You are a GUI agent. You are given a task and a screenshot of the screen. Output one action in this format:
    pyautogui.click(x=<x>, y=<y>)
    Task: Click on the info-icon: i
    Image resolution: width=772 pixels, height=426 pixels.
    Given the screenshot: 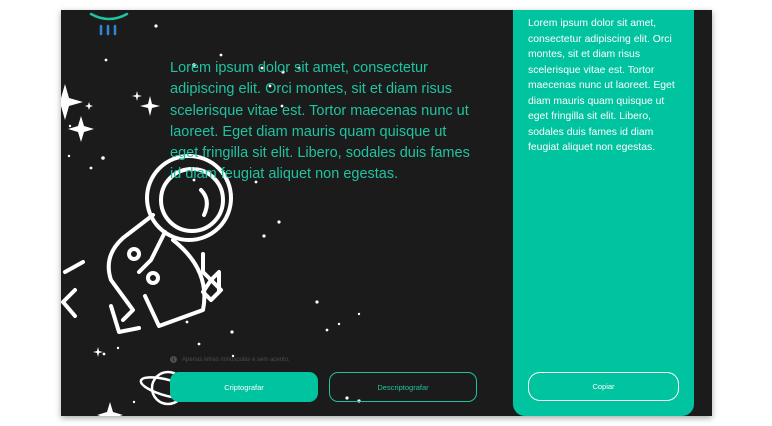 What is the action you would take?
    pyautogui.click(x=173, y=359)
    